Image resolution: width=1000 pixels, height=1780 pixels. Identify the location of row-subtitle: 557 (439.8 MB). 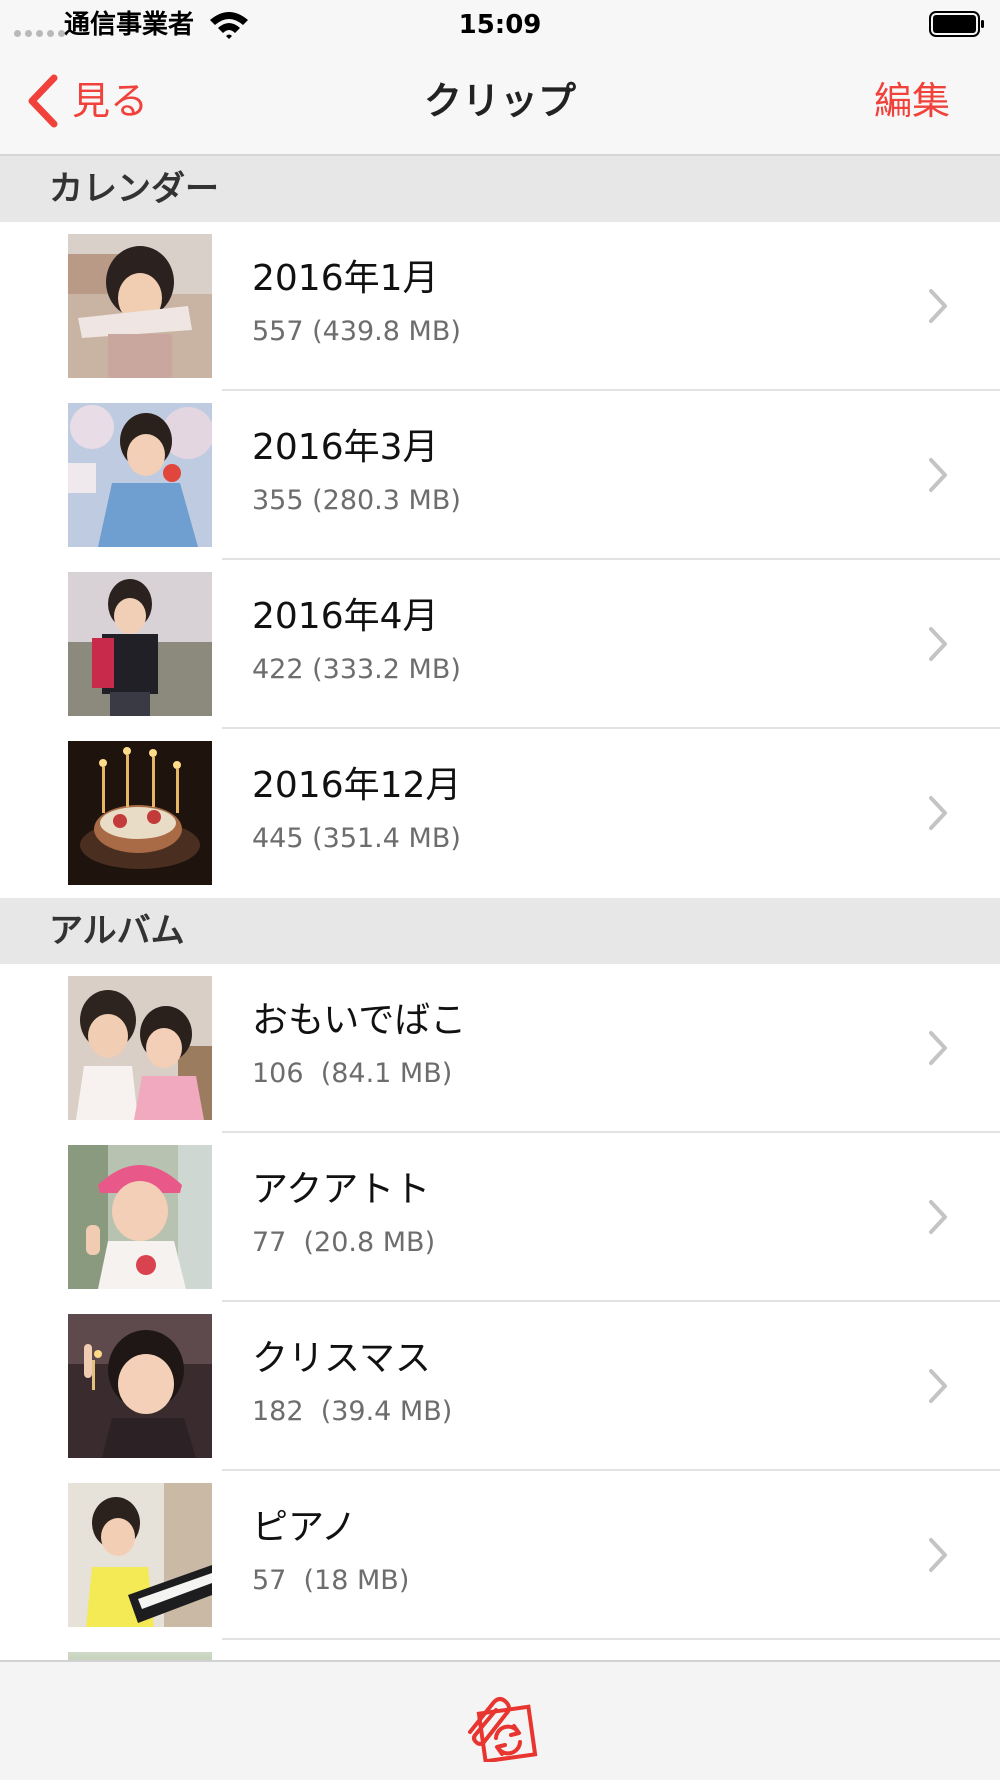
(356, 331).